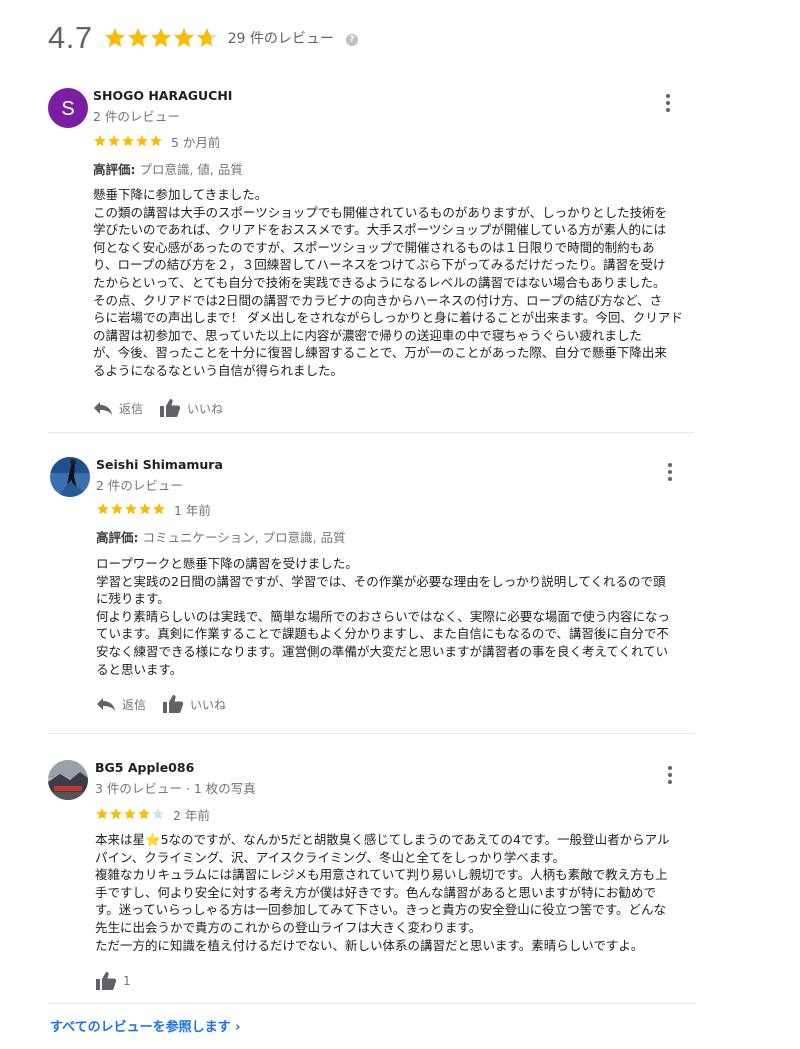 The width and height of the screenshot is (800, 1049). What do you see at coordinates (144, 767) in the screenshot?
I see `reviewer-name: BG5 Apple086` at bounding box center [144, 767].